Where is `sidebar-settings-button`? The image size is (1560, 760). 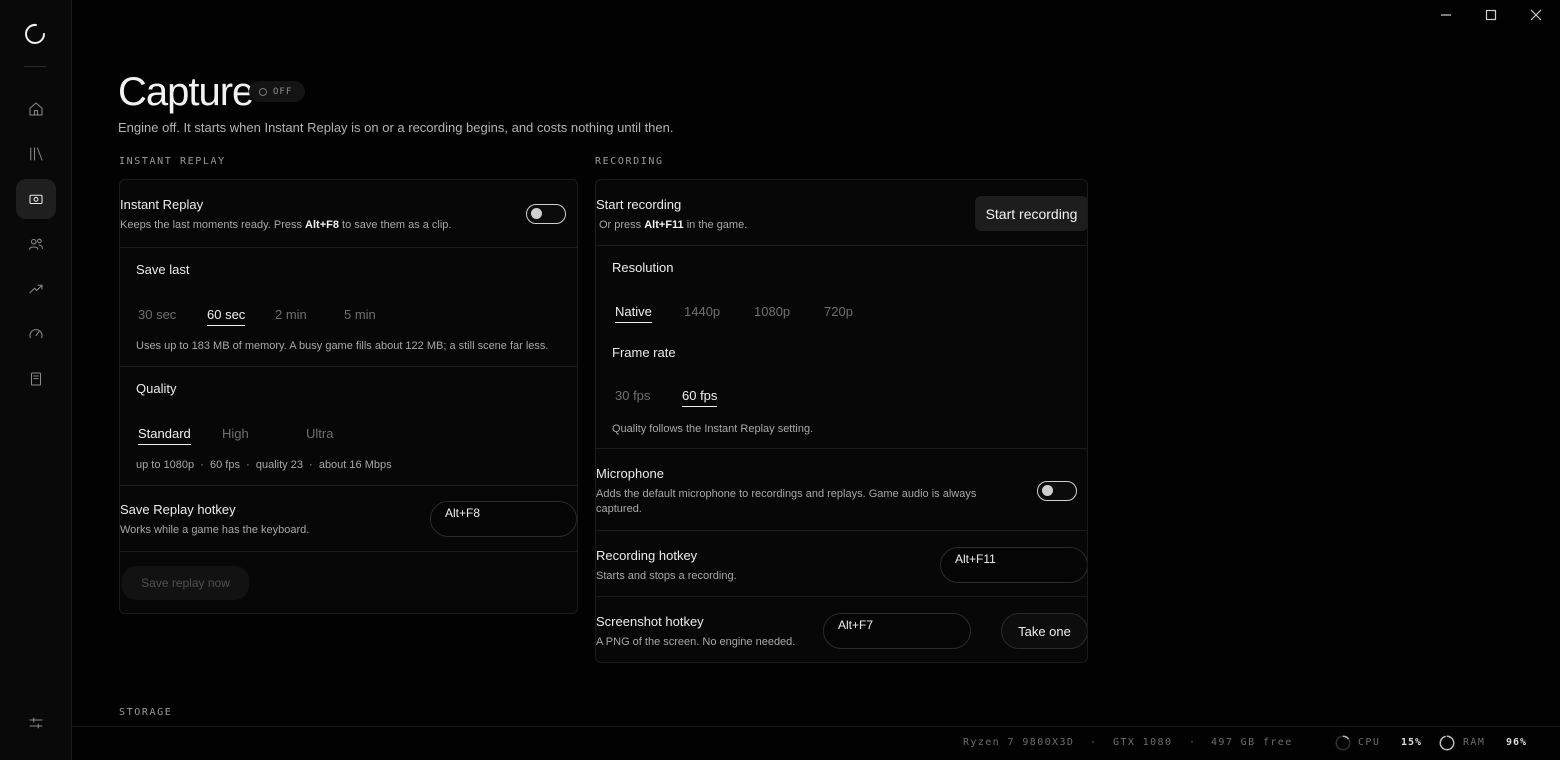 sidebar-settings-button is located at coordinates (36, 723).